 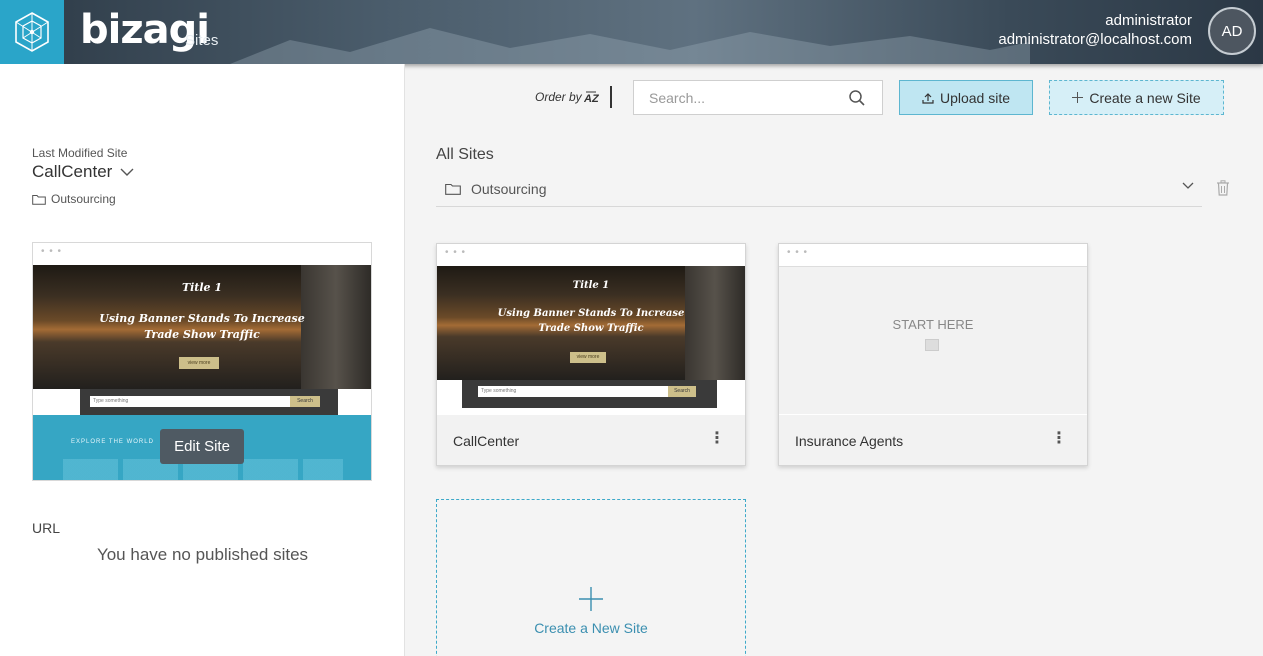 What do you see at coordinates (80, 153) in the screenshot?
I see `last-modified-label: Last Modified Site` at bounding box center [80, 153].